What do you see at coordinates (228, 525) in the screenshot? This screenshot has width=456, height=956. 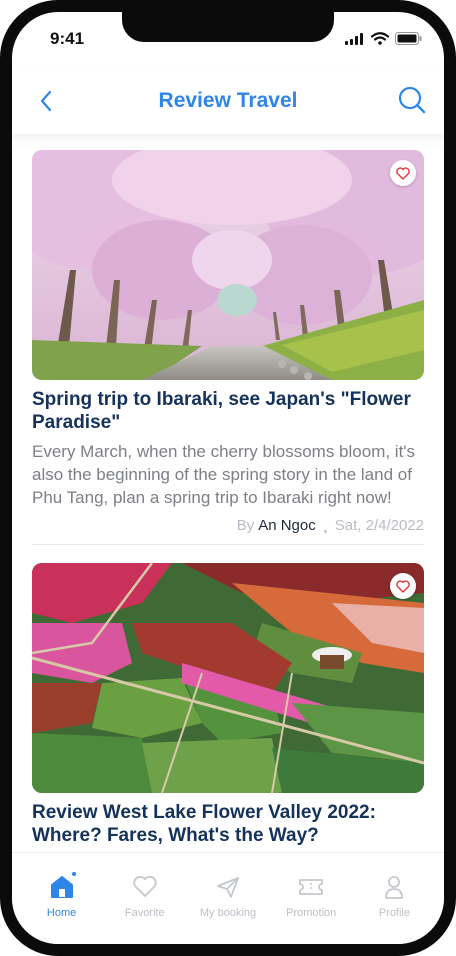 I see `article-meta: By An Ngoc Sat, 2/4/2022` at bounding box center [228, 525].